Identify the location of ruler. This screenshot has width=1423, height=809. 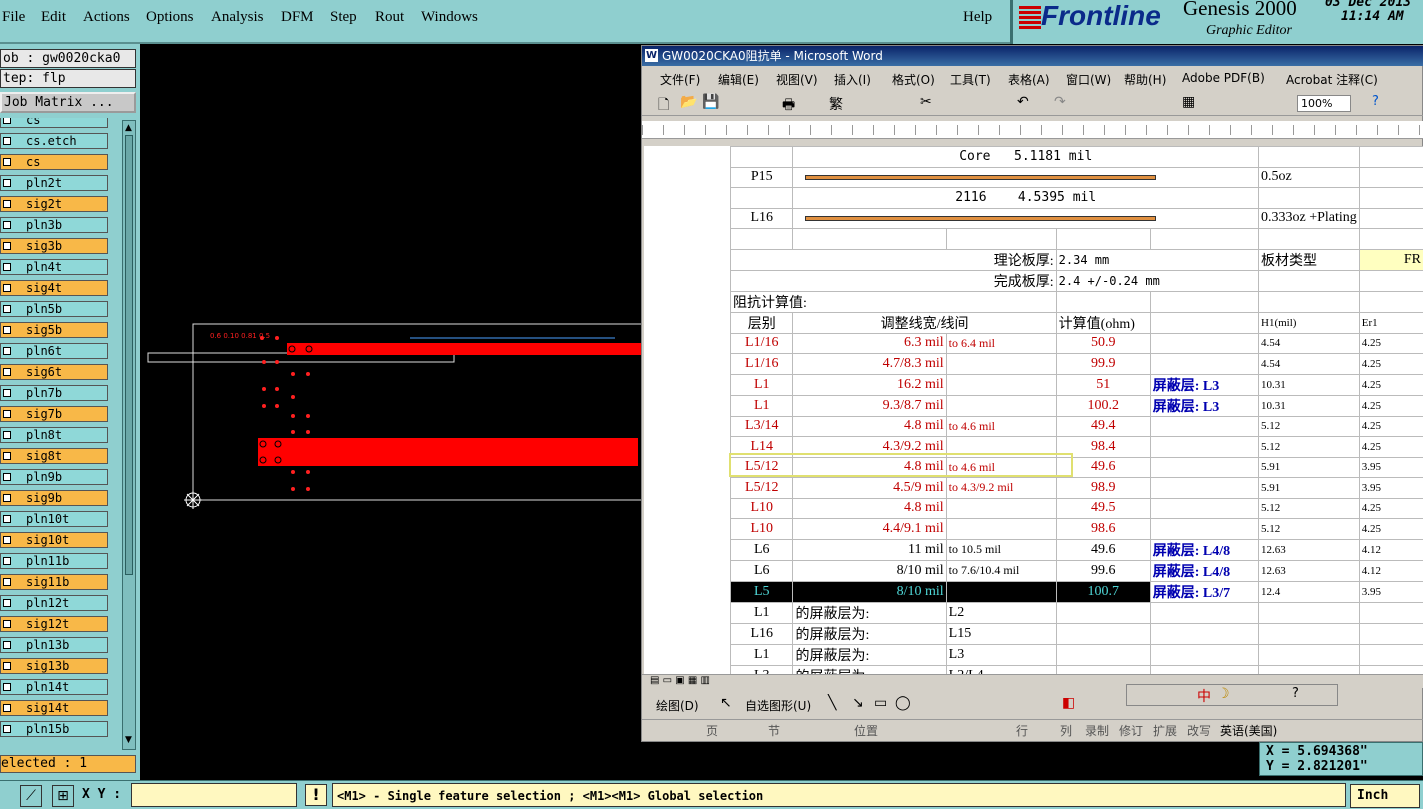
(1032, 130).